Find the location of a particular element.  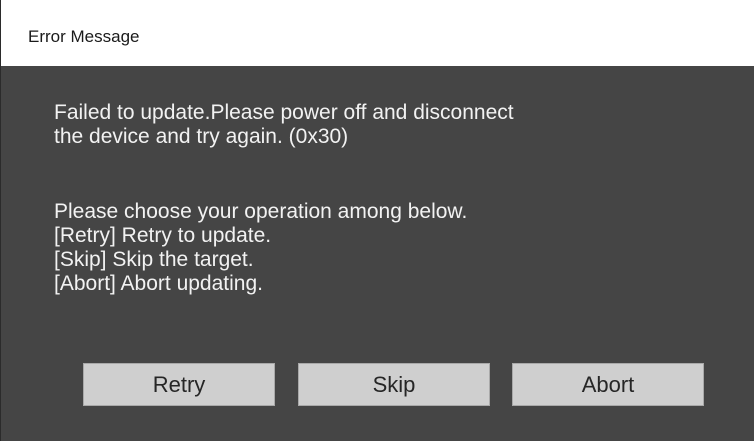

skip-option-description: [Skip] Skip the target. is located at coordinates (154, 259).